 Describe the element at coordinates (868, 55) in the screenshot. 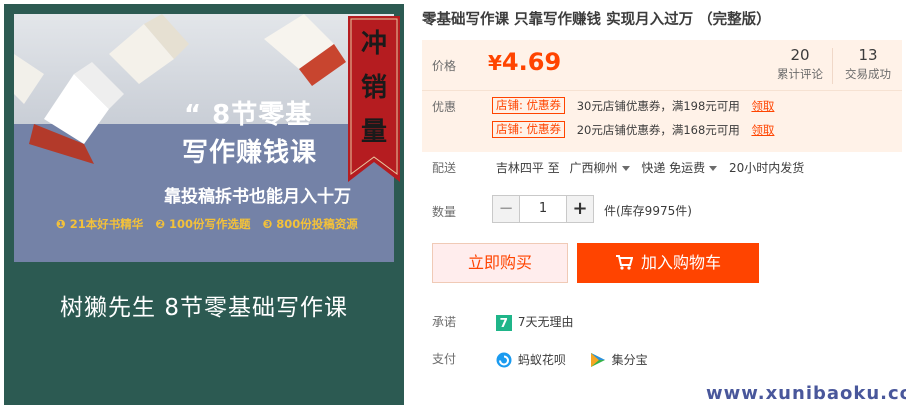

I see `sales-count: 13` at that location.